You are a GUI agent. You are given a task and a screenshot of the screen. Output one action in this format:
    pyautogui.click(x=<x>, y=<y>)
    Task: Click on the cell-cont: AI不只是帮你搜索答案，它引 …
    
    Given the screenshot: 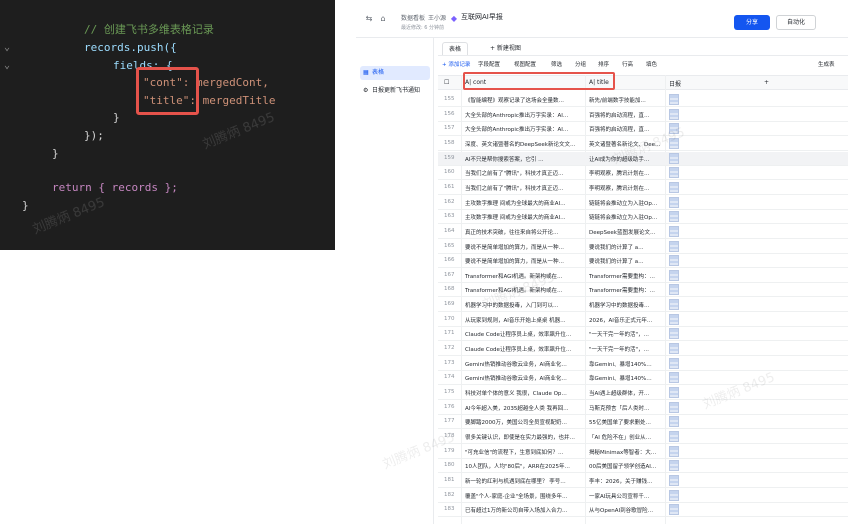 What is the action you would take?
    pyautogui.click(x=525, y=159)
    